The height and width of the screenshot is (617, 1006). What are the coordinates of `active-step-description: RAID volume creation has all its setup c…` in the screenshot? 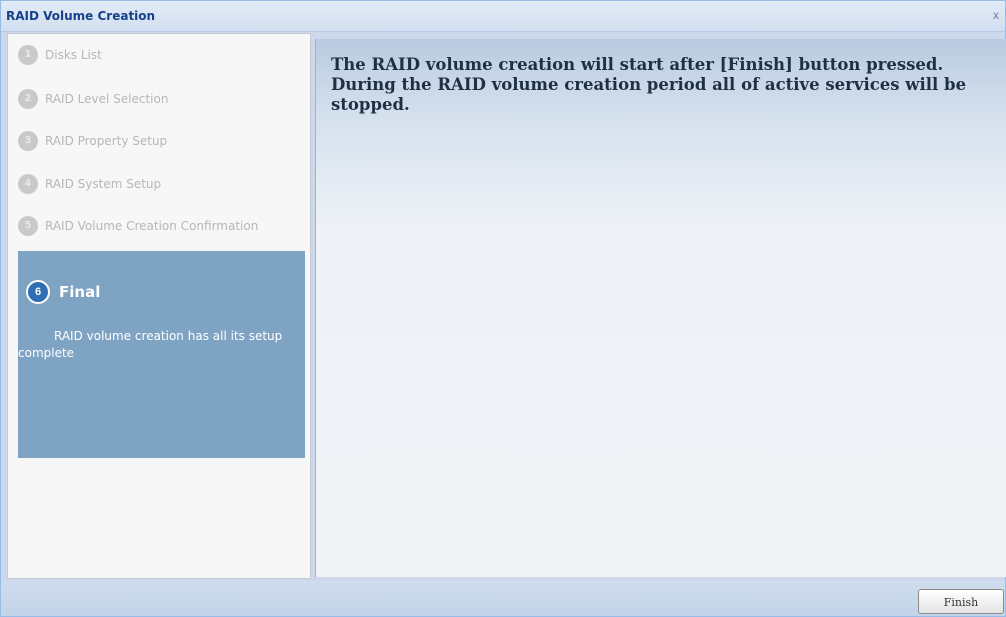 It's located at (150, 344).